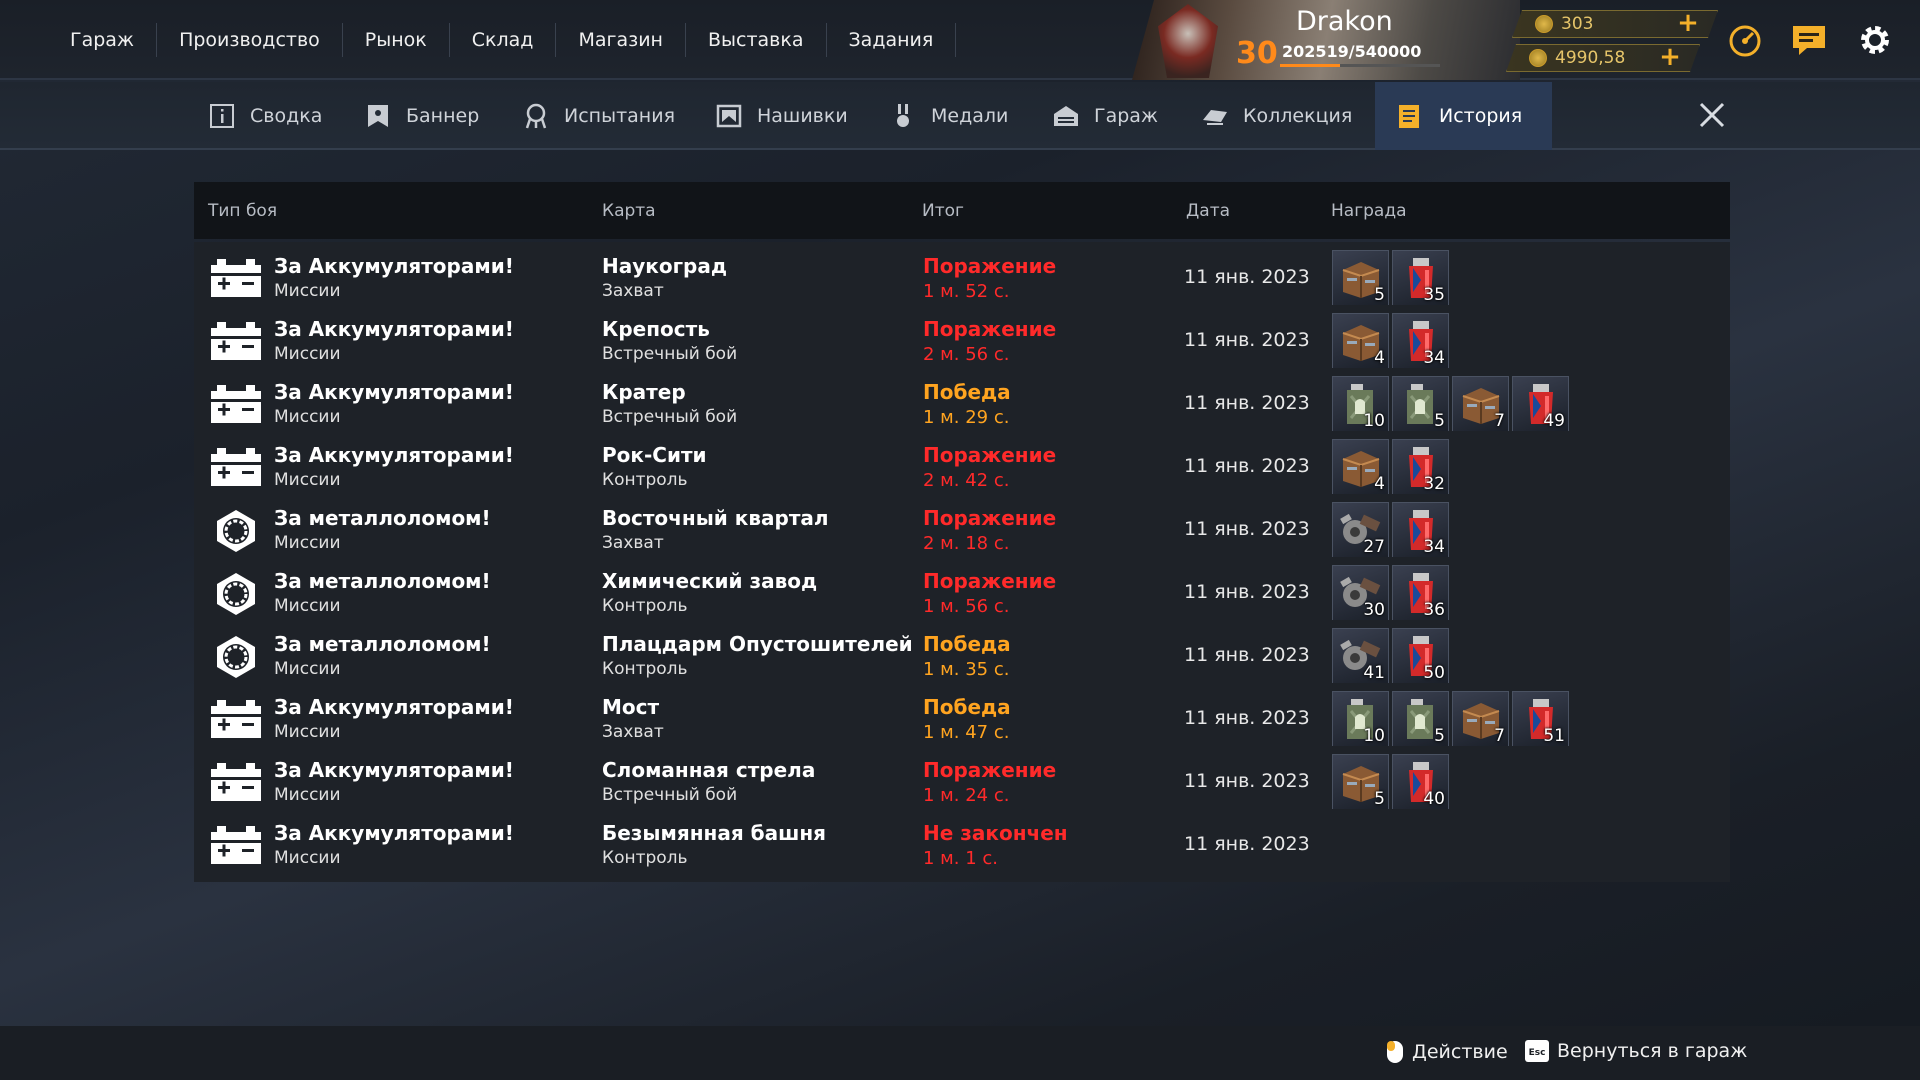 This screenshot has width=1920, height=1080. I want to click on tab-garage: Гараж, so click(1105, 116).